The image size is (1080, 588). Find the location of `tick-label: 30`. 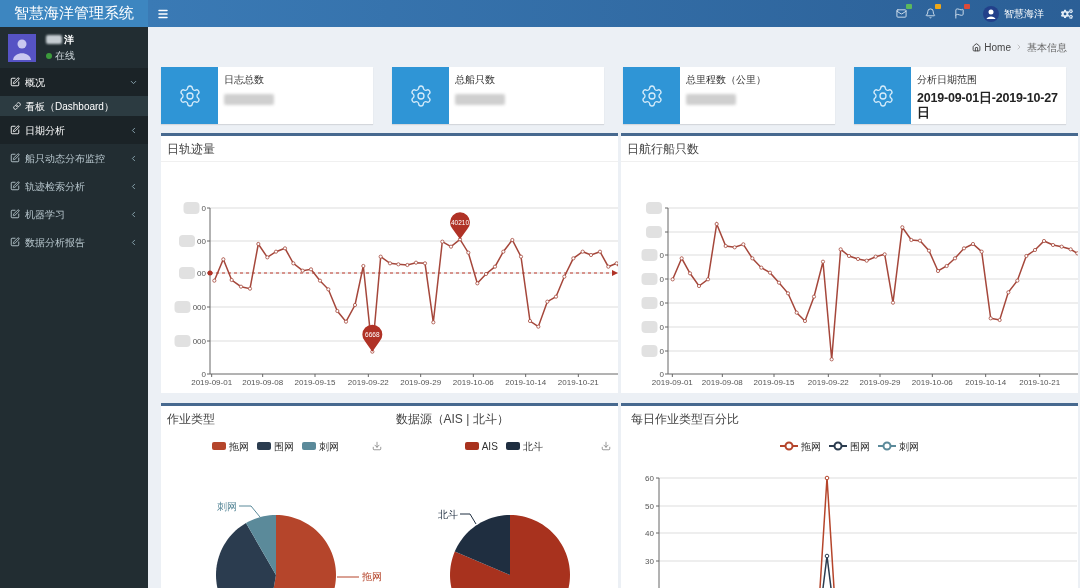

tick-label: 30 is located at coordinates (649, 561).